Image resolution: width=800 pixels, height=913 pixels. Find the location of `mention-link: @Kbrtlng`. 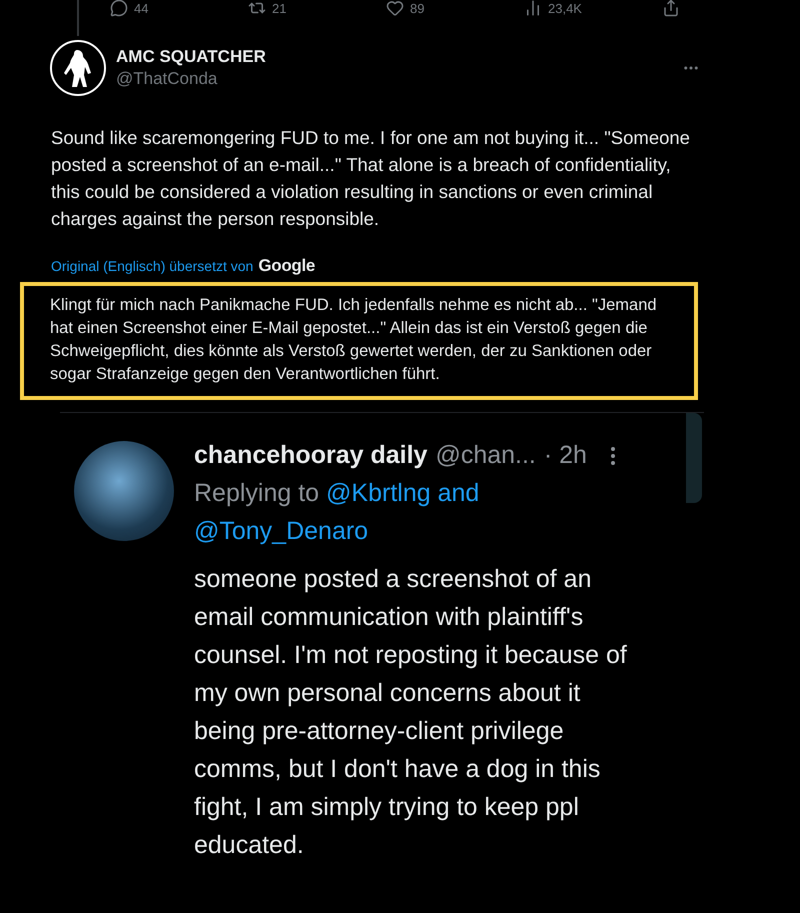

mention-link: @Kbrtlng is located at coordinates (378, 493).